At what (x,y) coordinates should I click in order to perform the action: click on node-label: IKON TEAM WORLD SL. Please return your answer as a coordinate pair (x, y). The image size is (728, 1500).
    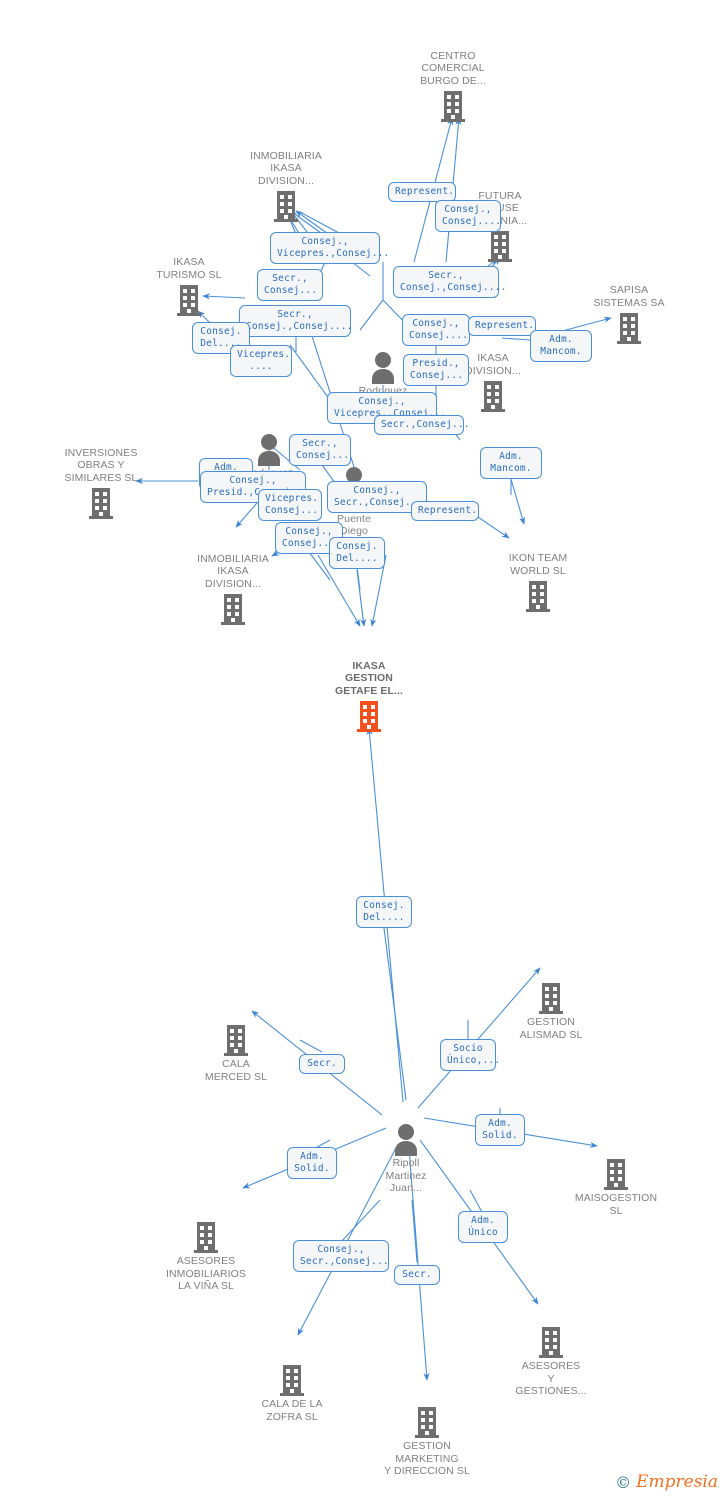
    Looking at the image, I should click on (538, 564).